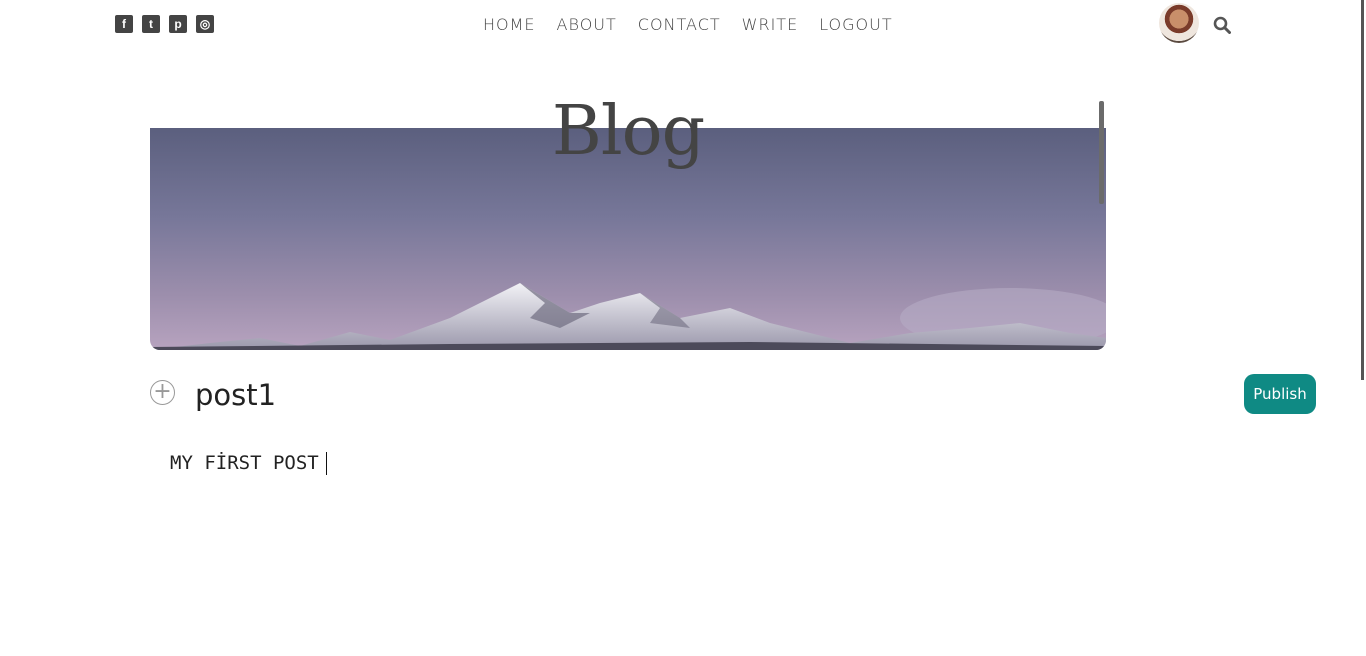 The image size is (1366, 656). What do you see at coordinates (124, 24) in the screenshot?
I see `facebook-icon: f` at bounding box center [124, 24].